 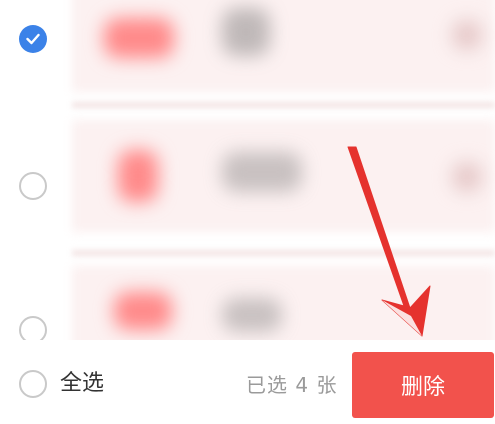 What do you see at coordinates (82, 384) in the screenshot?
I see `select-all-label: 全选` at bounding box center [82, 384].